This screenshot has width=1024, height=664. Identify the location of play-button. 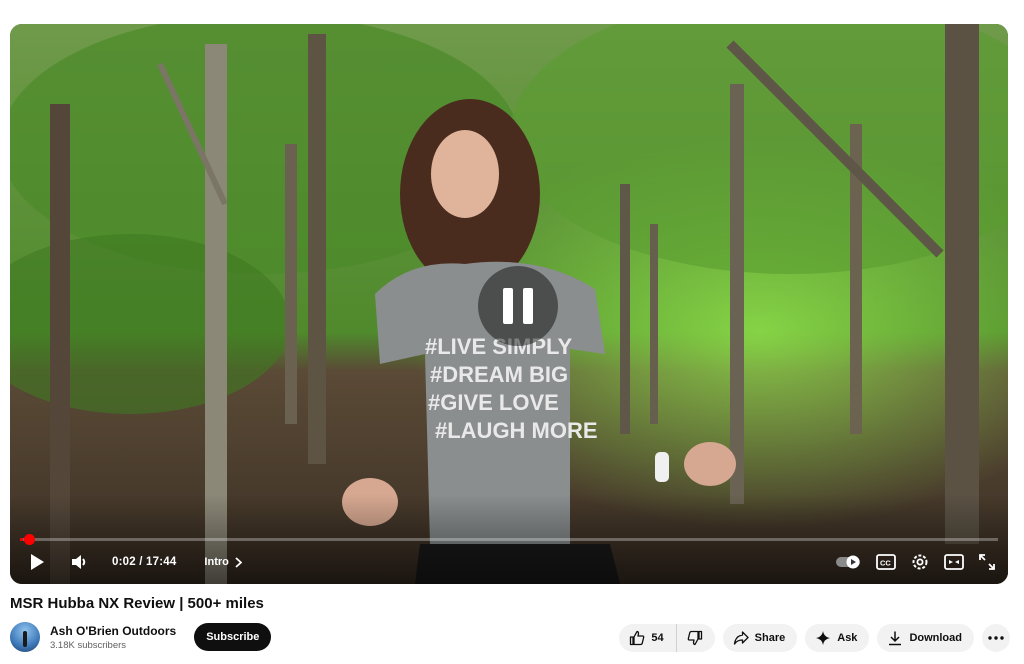
(37, 562).